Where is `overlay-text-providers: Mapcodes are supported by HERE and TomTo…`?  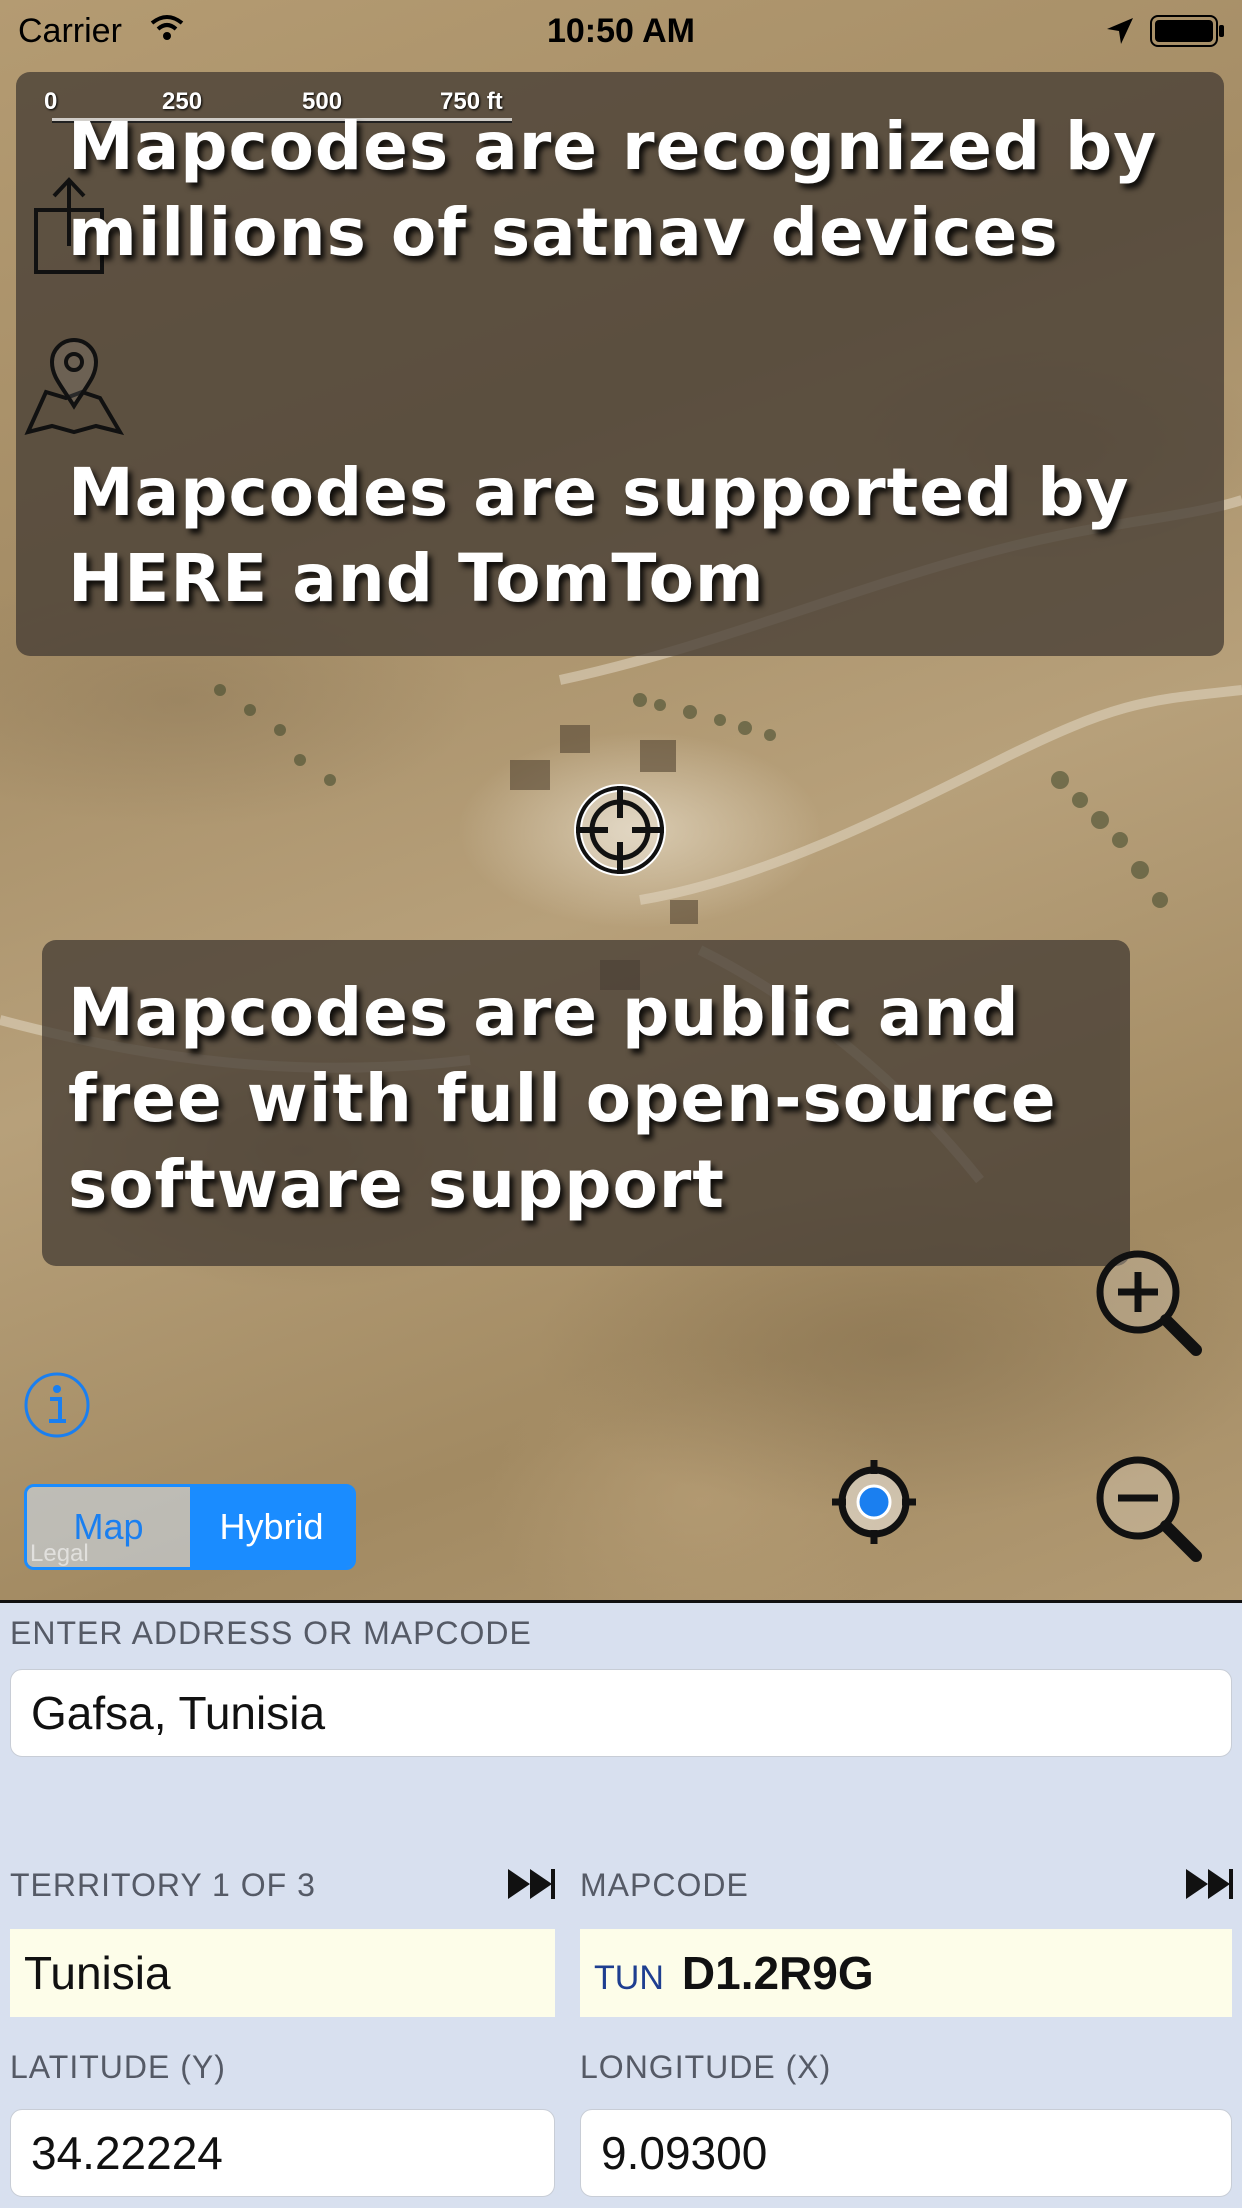 overlay-text-providers: Mapcodes are supported by HERE and TomTo… is located at coordinates (599, 535).